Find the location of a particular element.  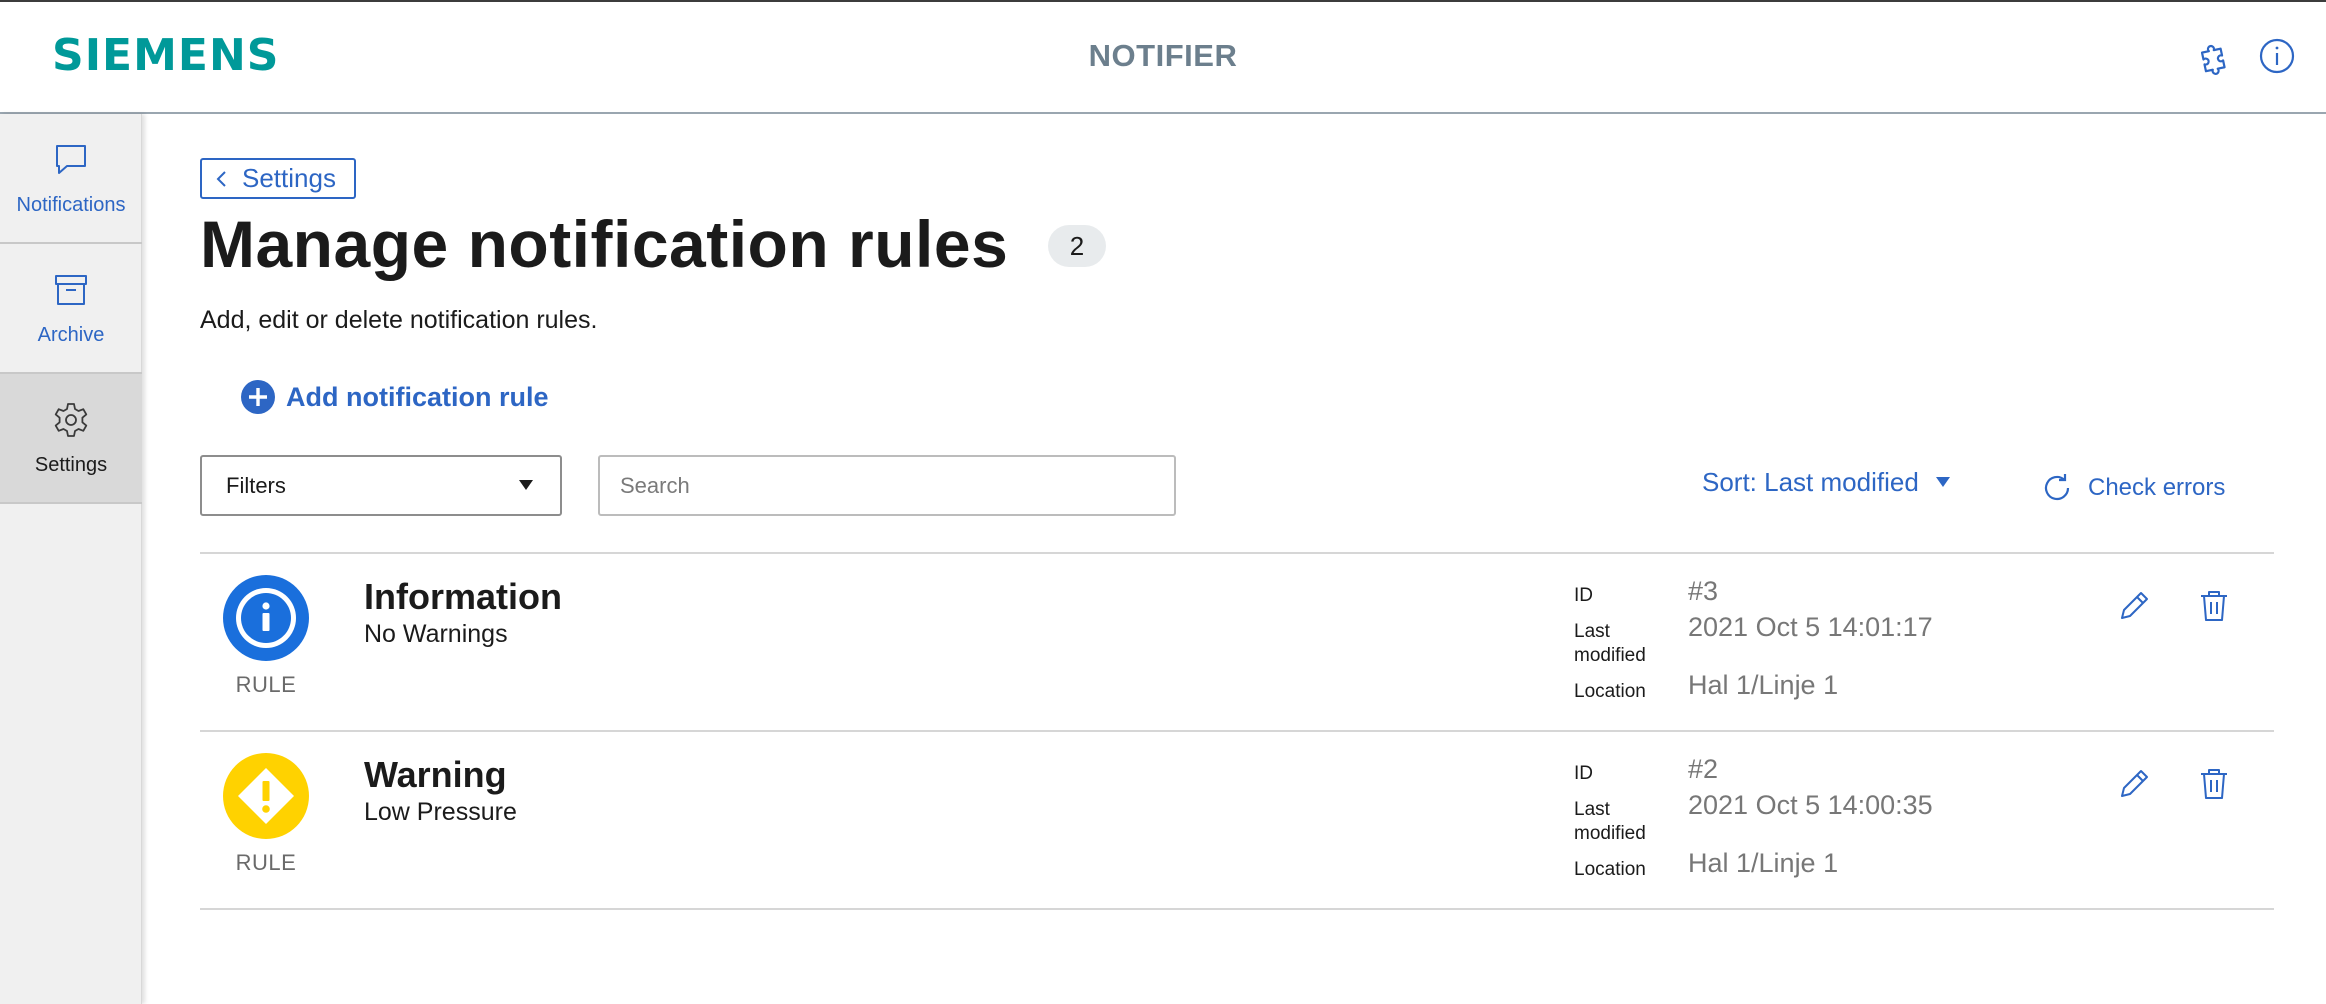

app-title: NOTIFIER is located at coordinates (1163, 55).